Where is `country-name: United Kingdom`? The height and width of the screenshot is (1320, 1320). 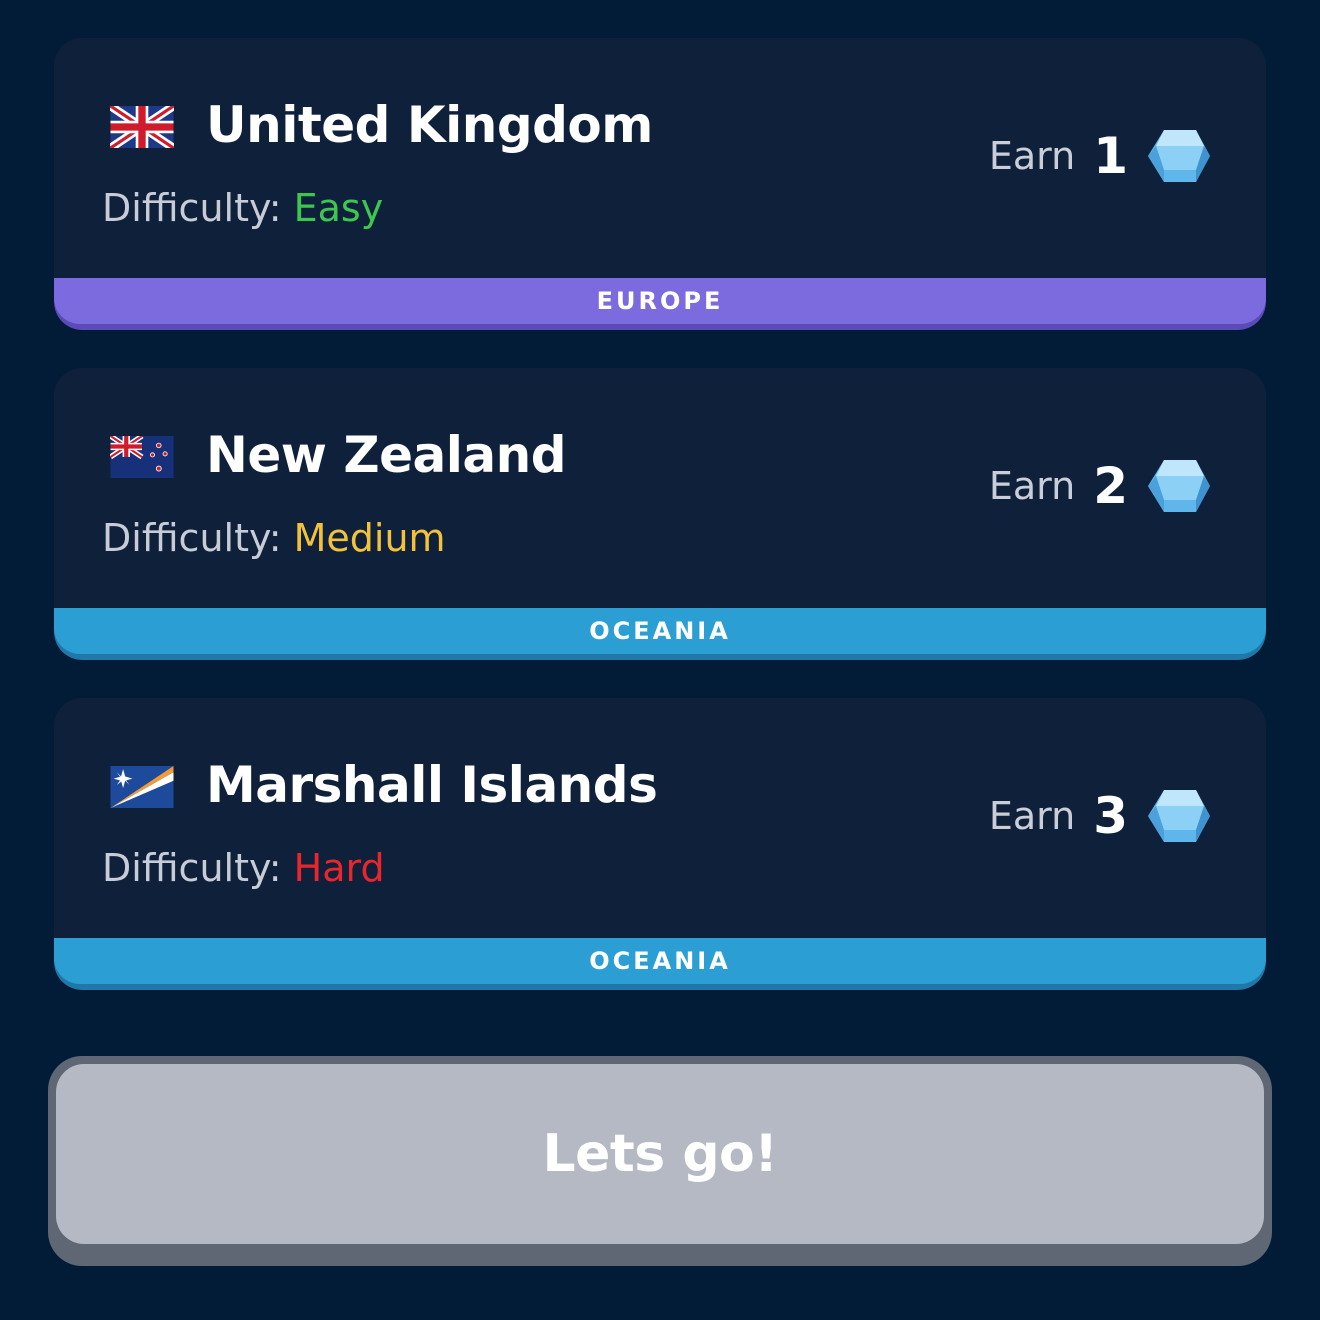 country-name: United Kingdom is located at coordinates (429, 125).